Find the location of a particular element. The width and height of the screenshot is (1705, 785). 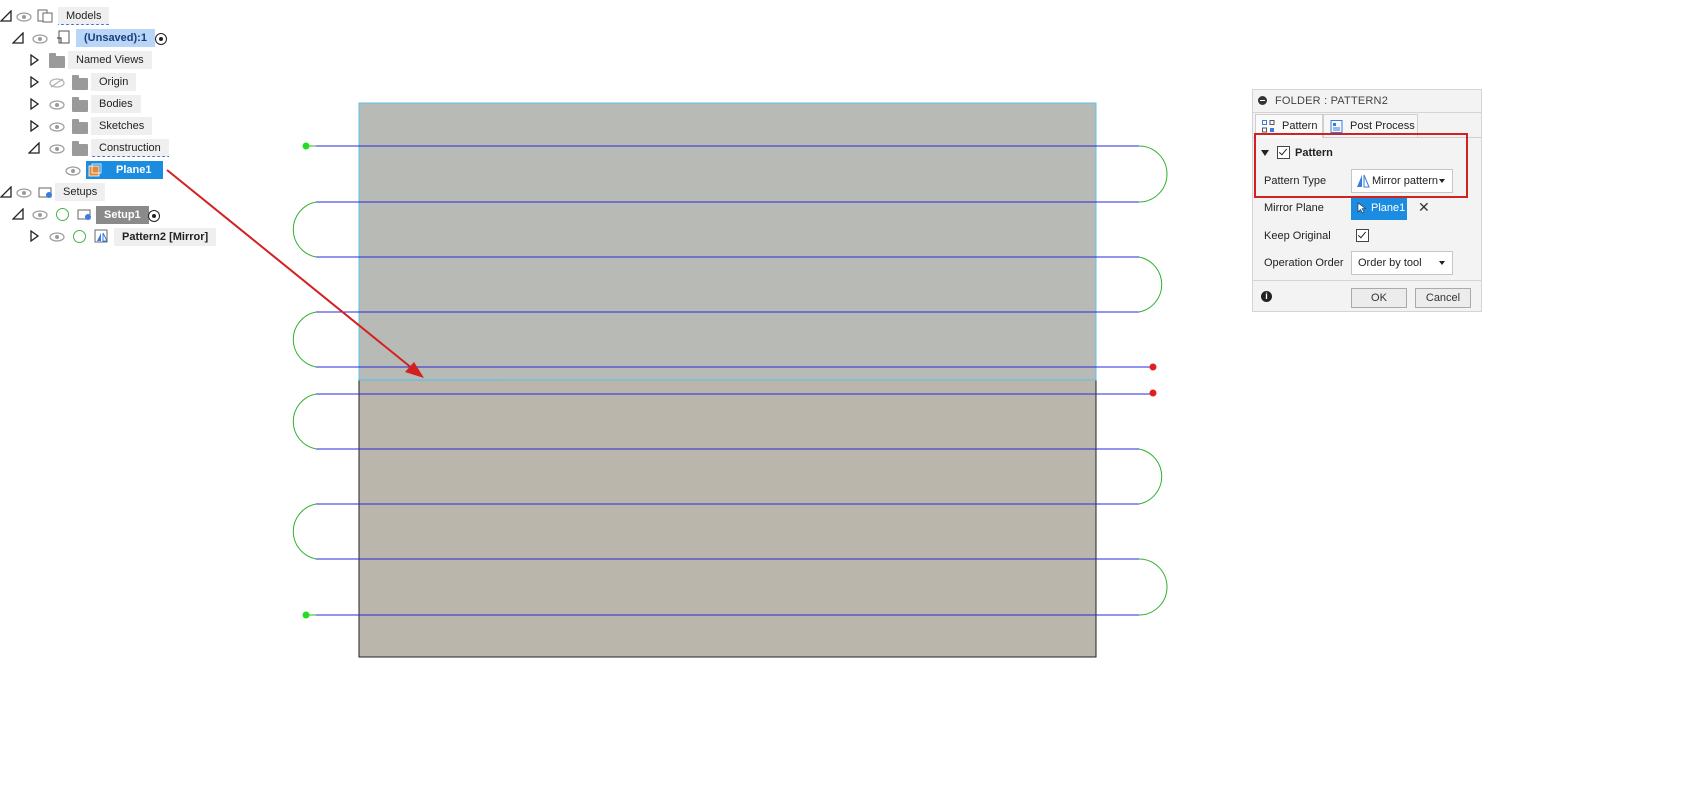

dialog-footer: i OK Cancel is located at coordinates (1367, 296).